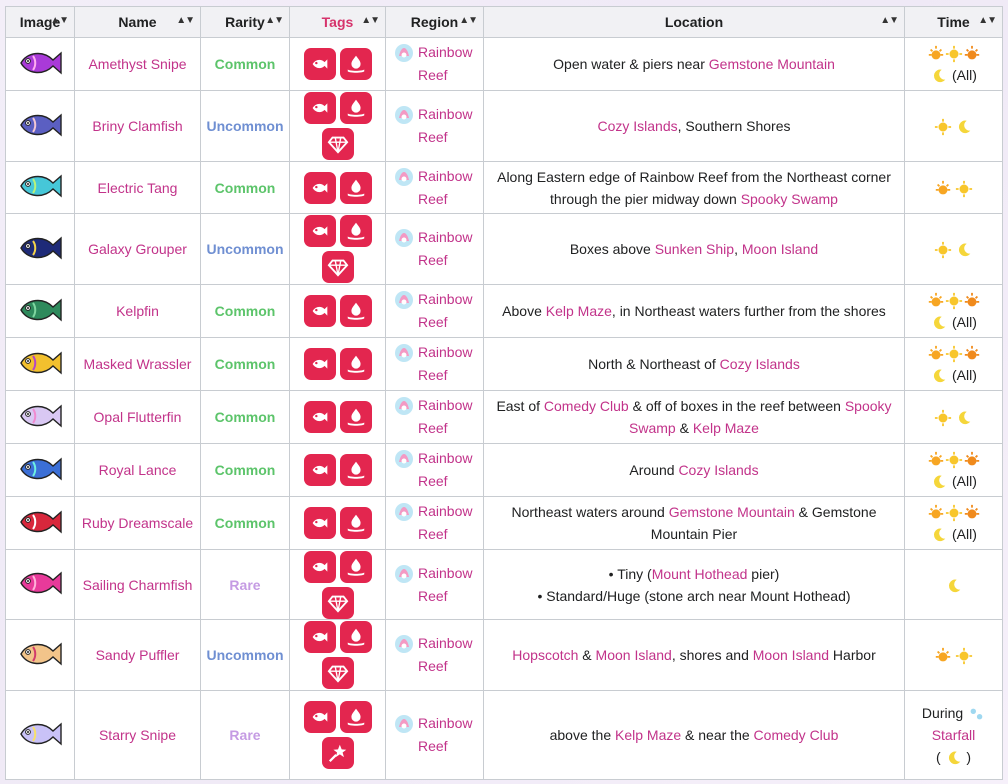 The height and width of the screenshot is (784, 1008). Describe the element at coordinates (137, 64) in the screenshot. I see `fish-name-link: Amethyst Snipe` at that location.